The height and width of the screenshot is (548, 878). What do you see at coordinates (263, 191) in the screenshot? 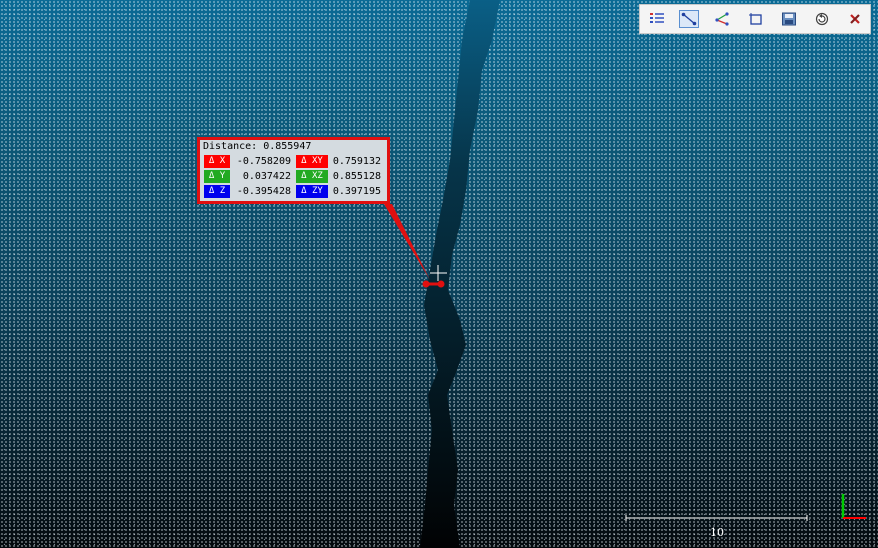
I see `delta-z-value: -0.395428` at bounding box center [263, 191].